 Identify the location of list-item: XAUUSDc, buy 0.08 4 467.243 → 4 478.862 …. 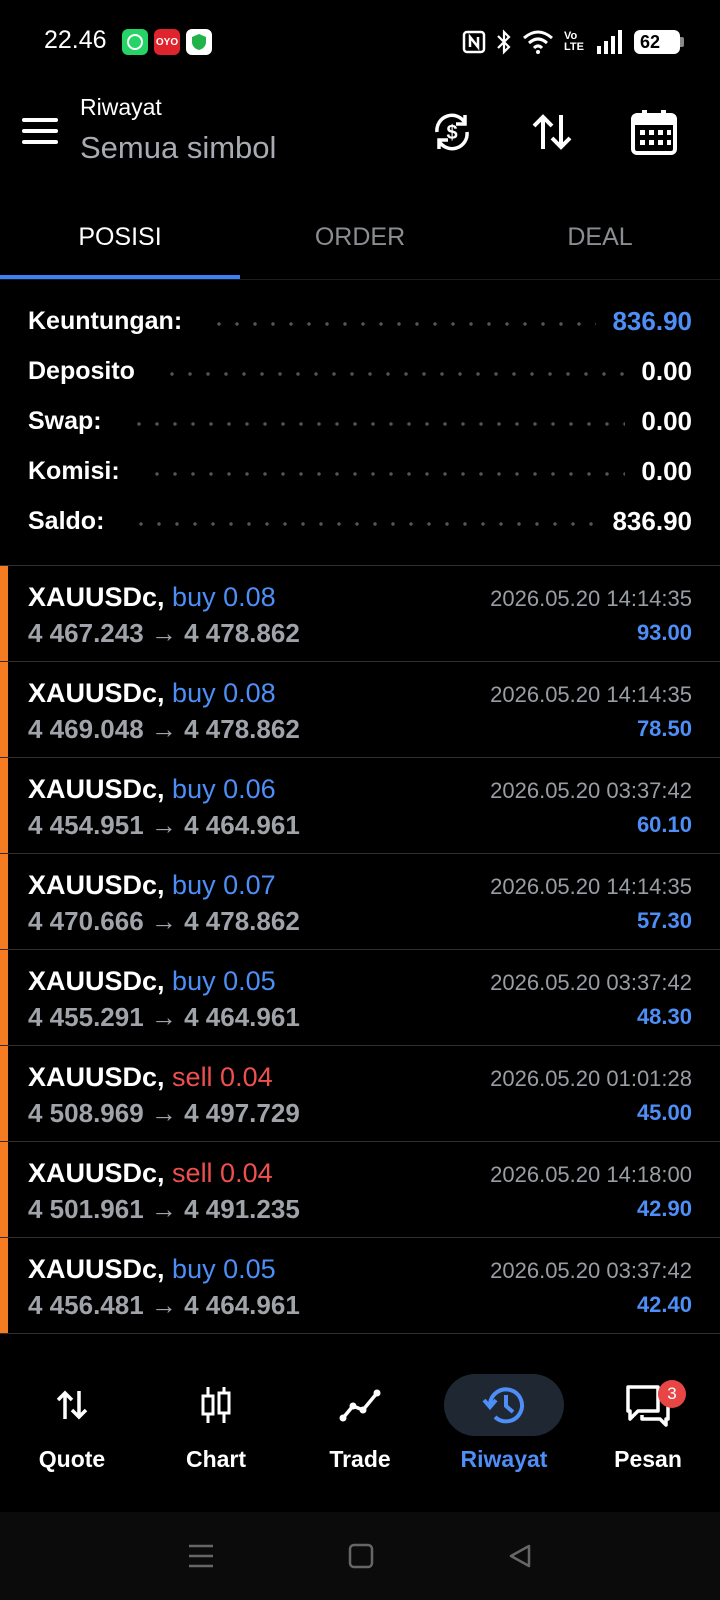
(360, 614).